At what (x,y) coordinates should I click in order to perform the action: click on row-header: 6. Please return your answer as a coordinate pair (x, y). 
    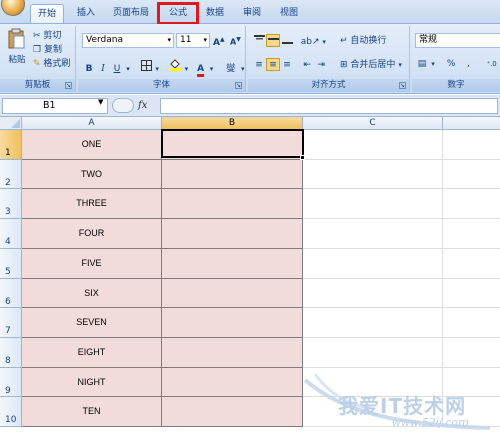
    Looking at the image, I should click on (11, 293).